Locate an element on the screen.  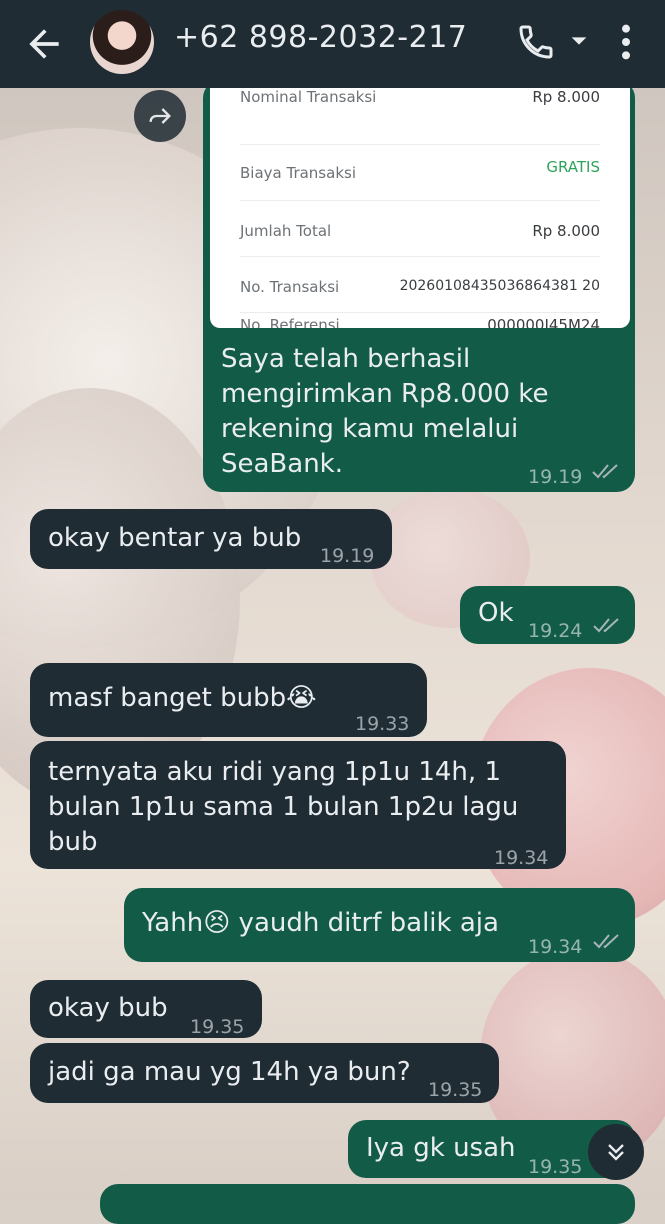
message-text: Ok is located at coordinates (496, 613).